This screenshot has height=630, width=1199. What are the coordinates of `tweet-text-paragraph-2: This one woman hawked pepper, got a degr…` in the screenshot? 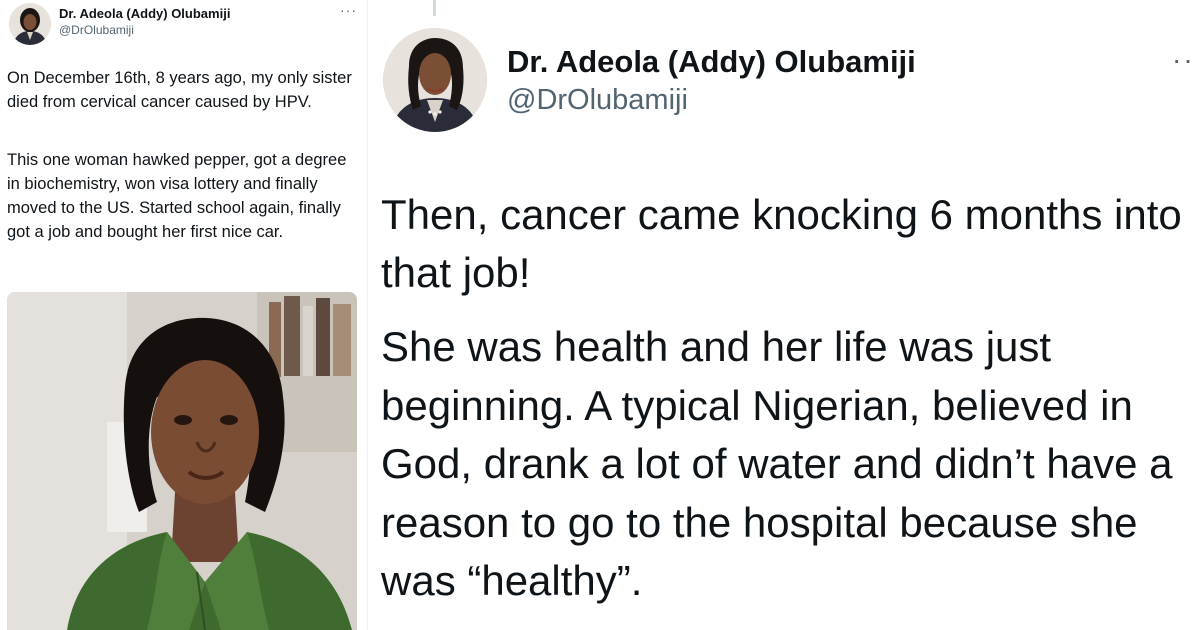 It's located at (177, 196).